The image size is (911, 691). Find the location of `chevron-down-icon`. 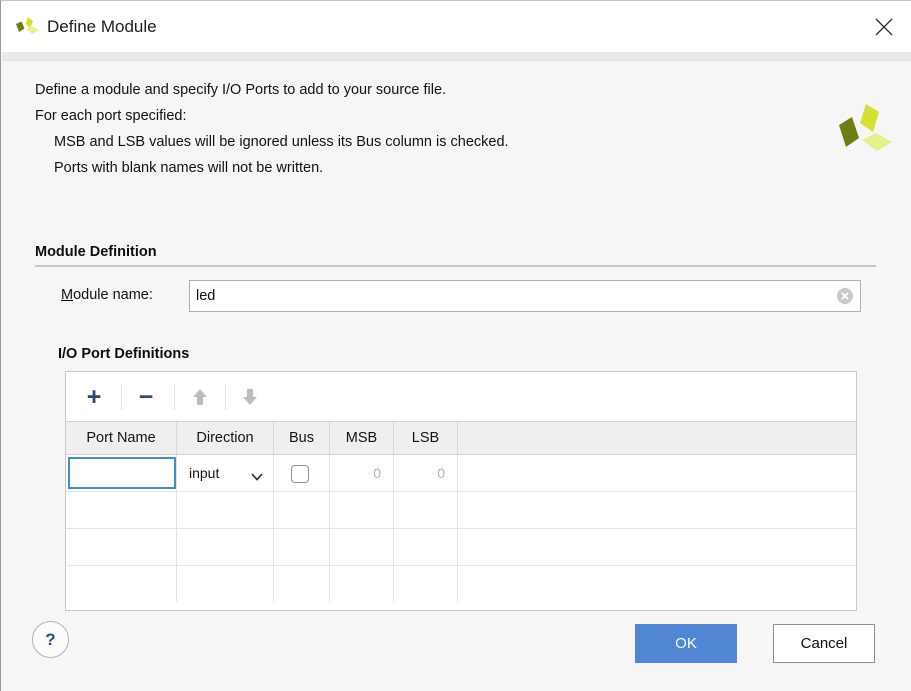

chevron-down-icon is located at coordinates (257, 474).